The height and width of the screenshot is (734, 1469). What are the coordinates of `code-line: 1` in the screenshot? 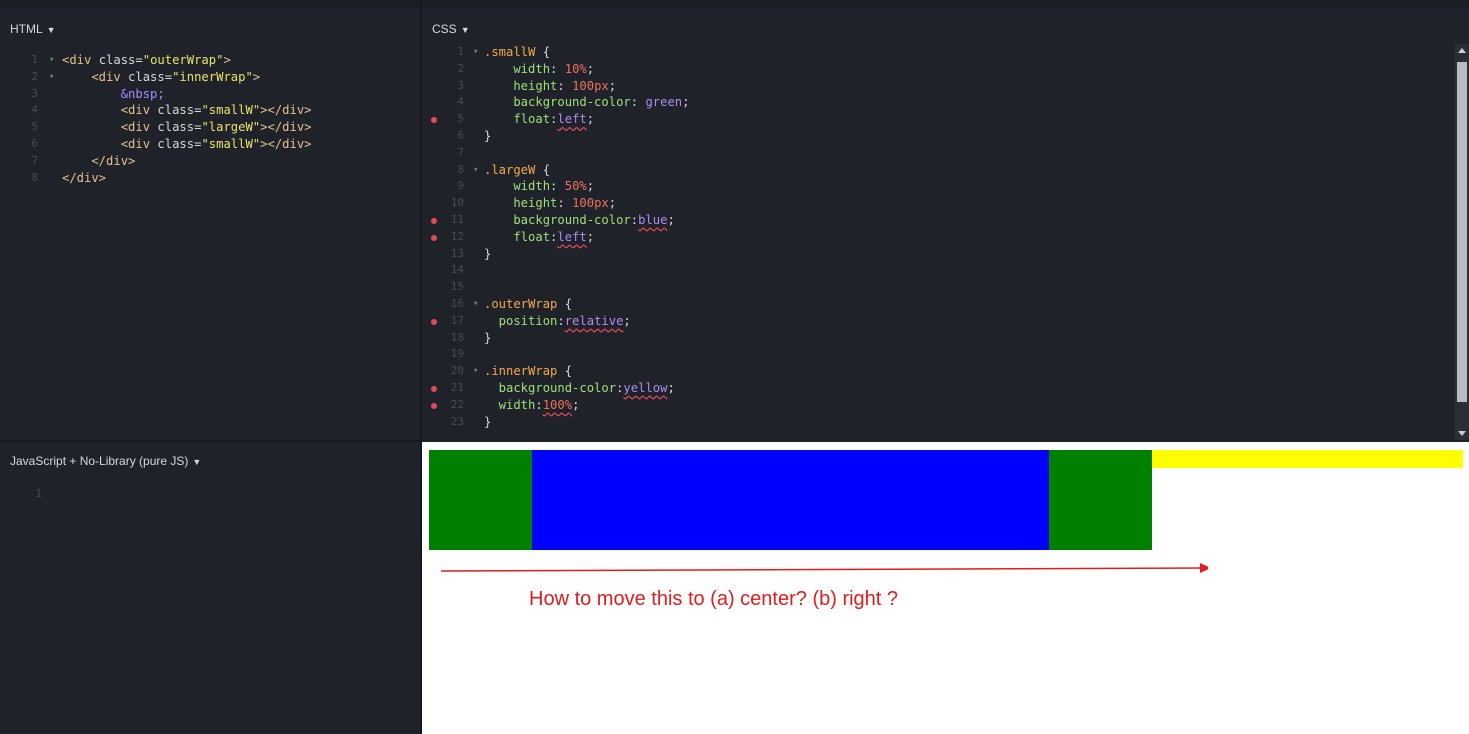 It's located at (205, 494).